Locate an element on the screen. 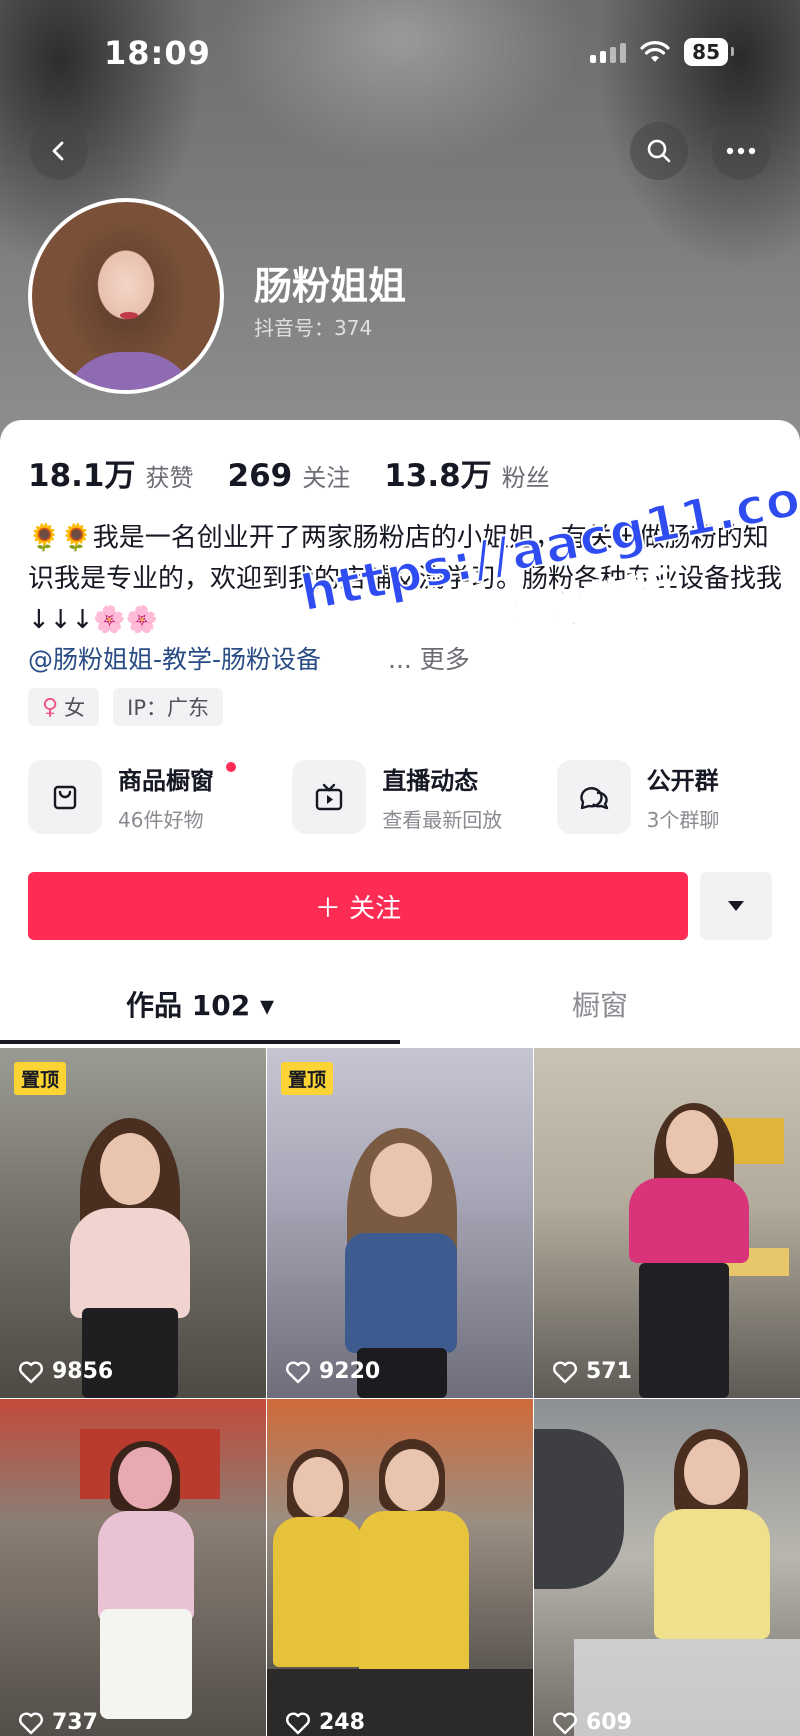  back-button is located at coordinates (59, 151).